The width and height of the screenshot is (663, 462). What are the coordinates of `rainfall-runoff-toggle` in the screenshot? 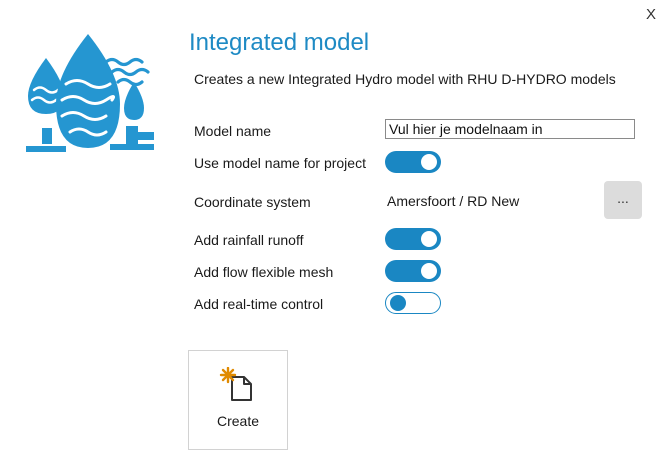 It's located at (413, 239).